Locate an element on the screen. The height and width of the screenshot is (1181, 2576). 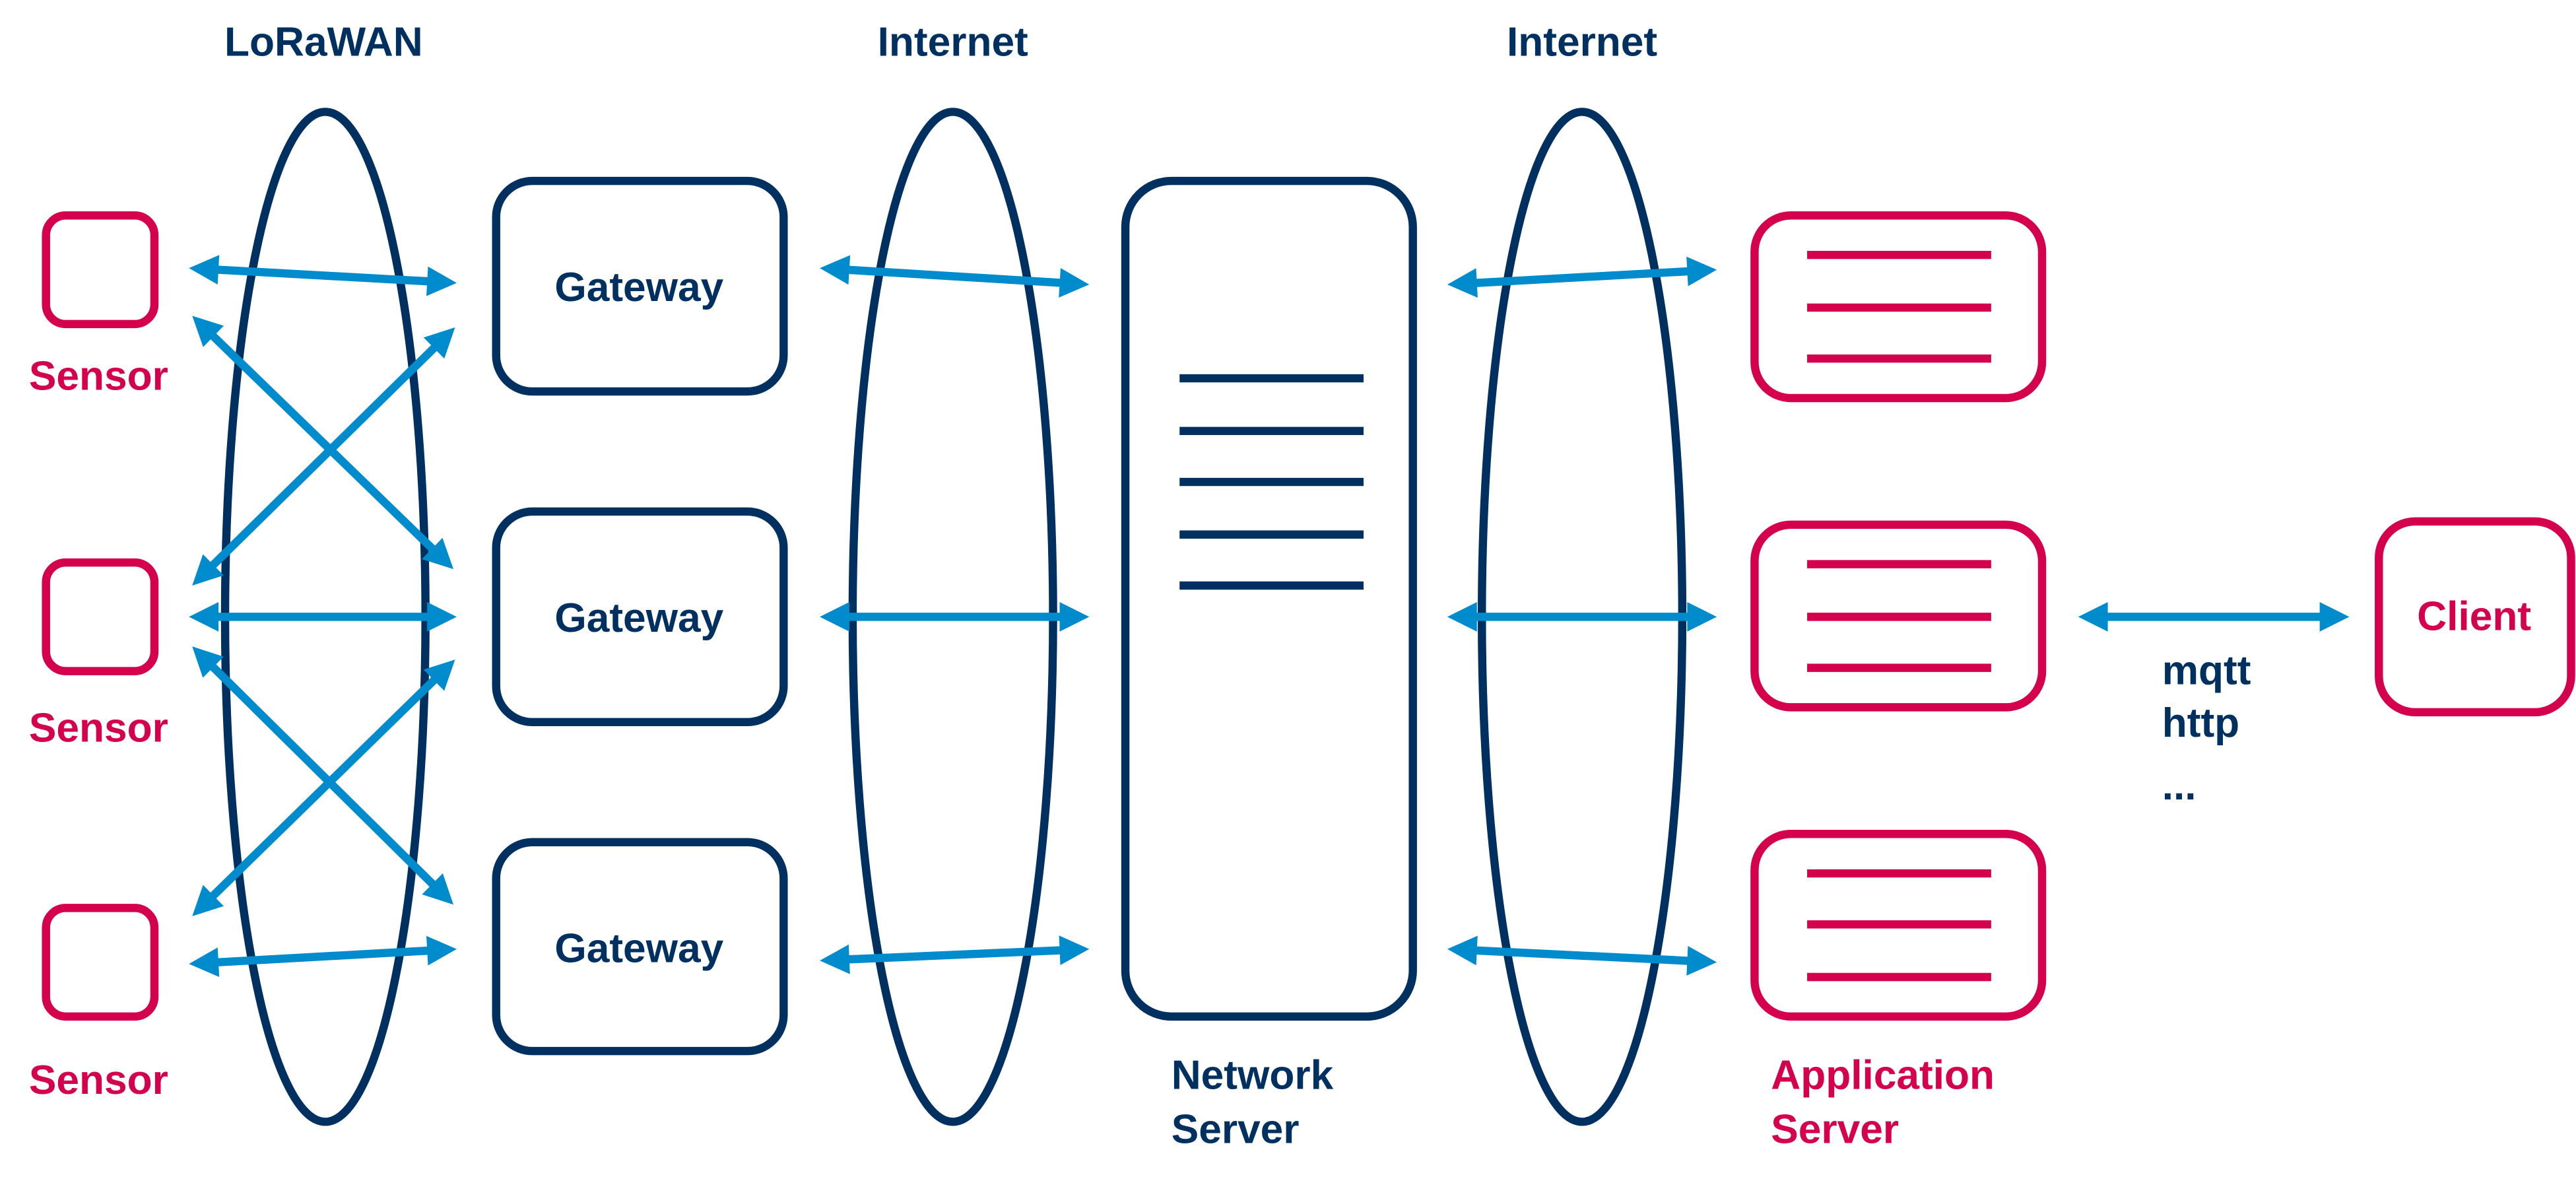
network-server-box is located at coordinates (1269, 598).